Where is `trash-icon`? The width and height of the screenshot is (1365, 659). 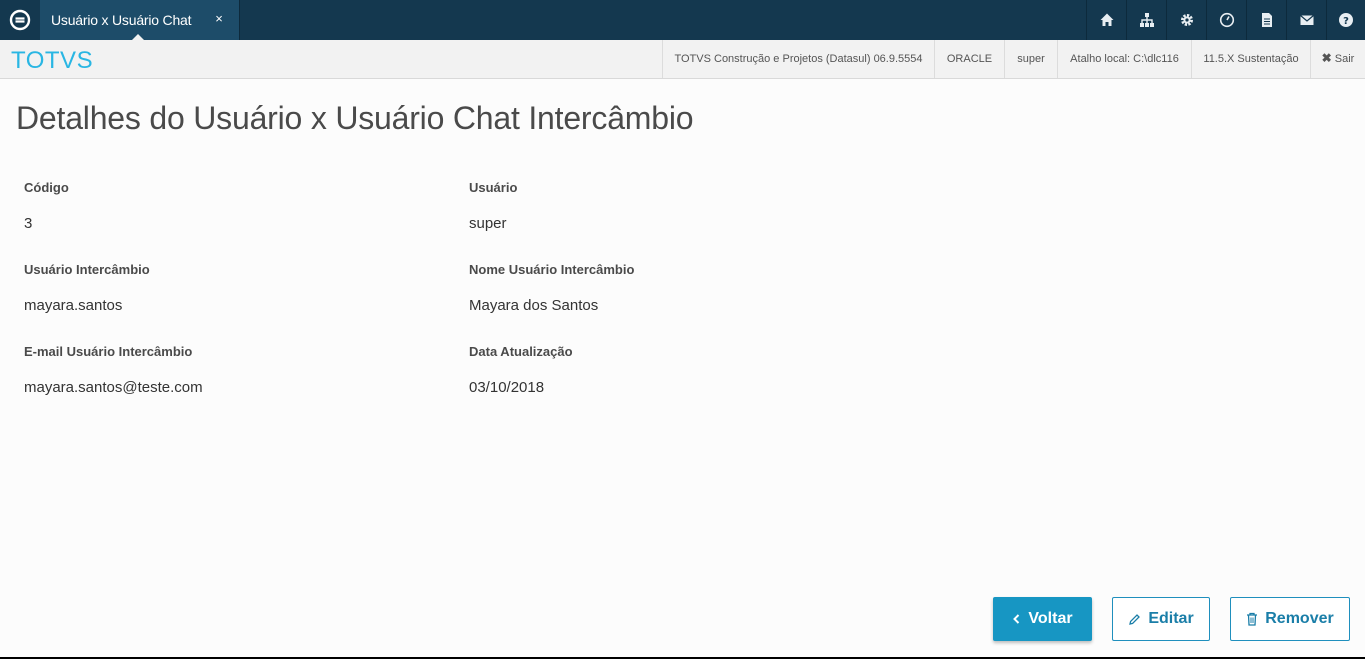
trash-icon is located at coordinates (1252, 619).